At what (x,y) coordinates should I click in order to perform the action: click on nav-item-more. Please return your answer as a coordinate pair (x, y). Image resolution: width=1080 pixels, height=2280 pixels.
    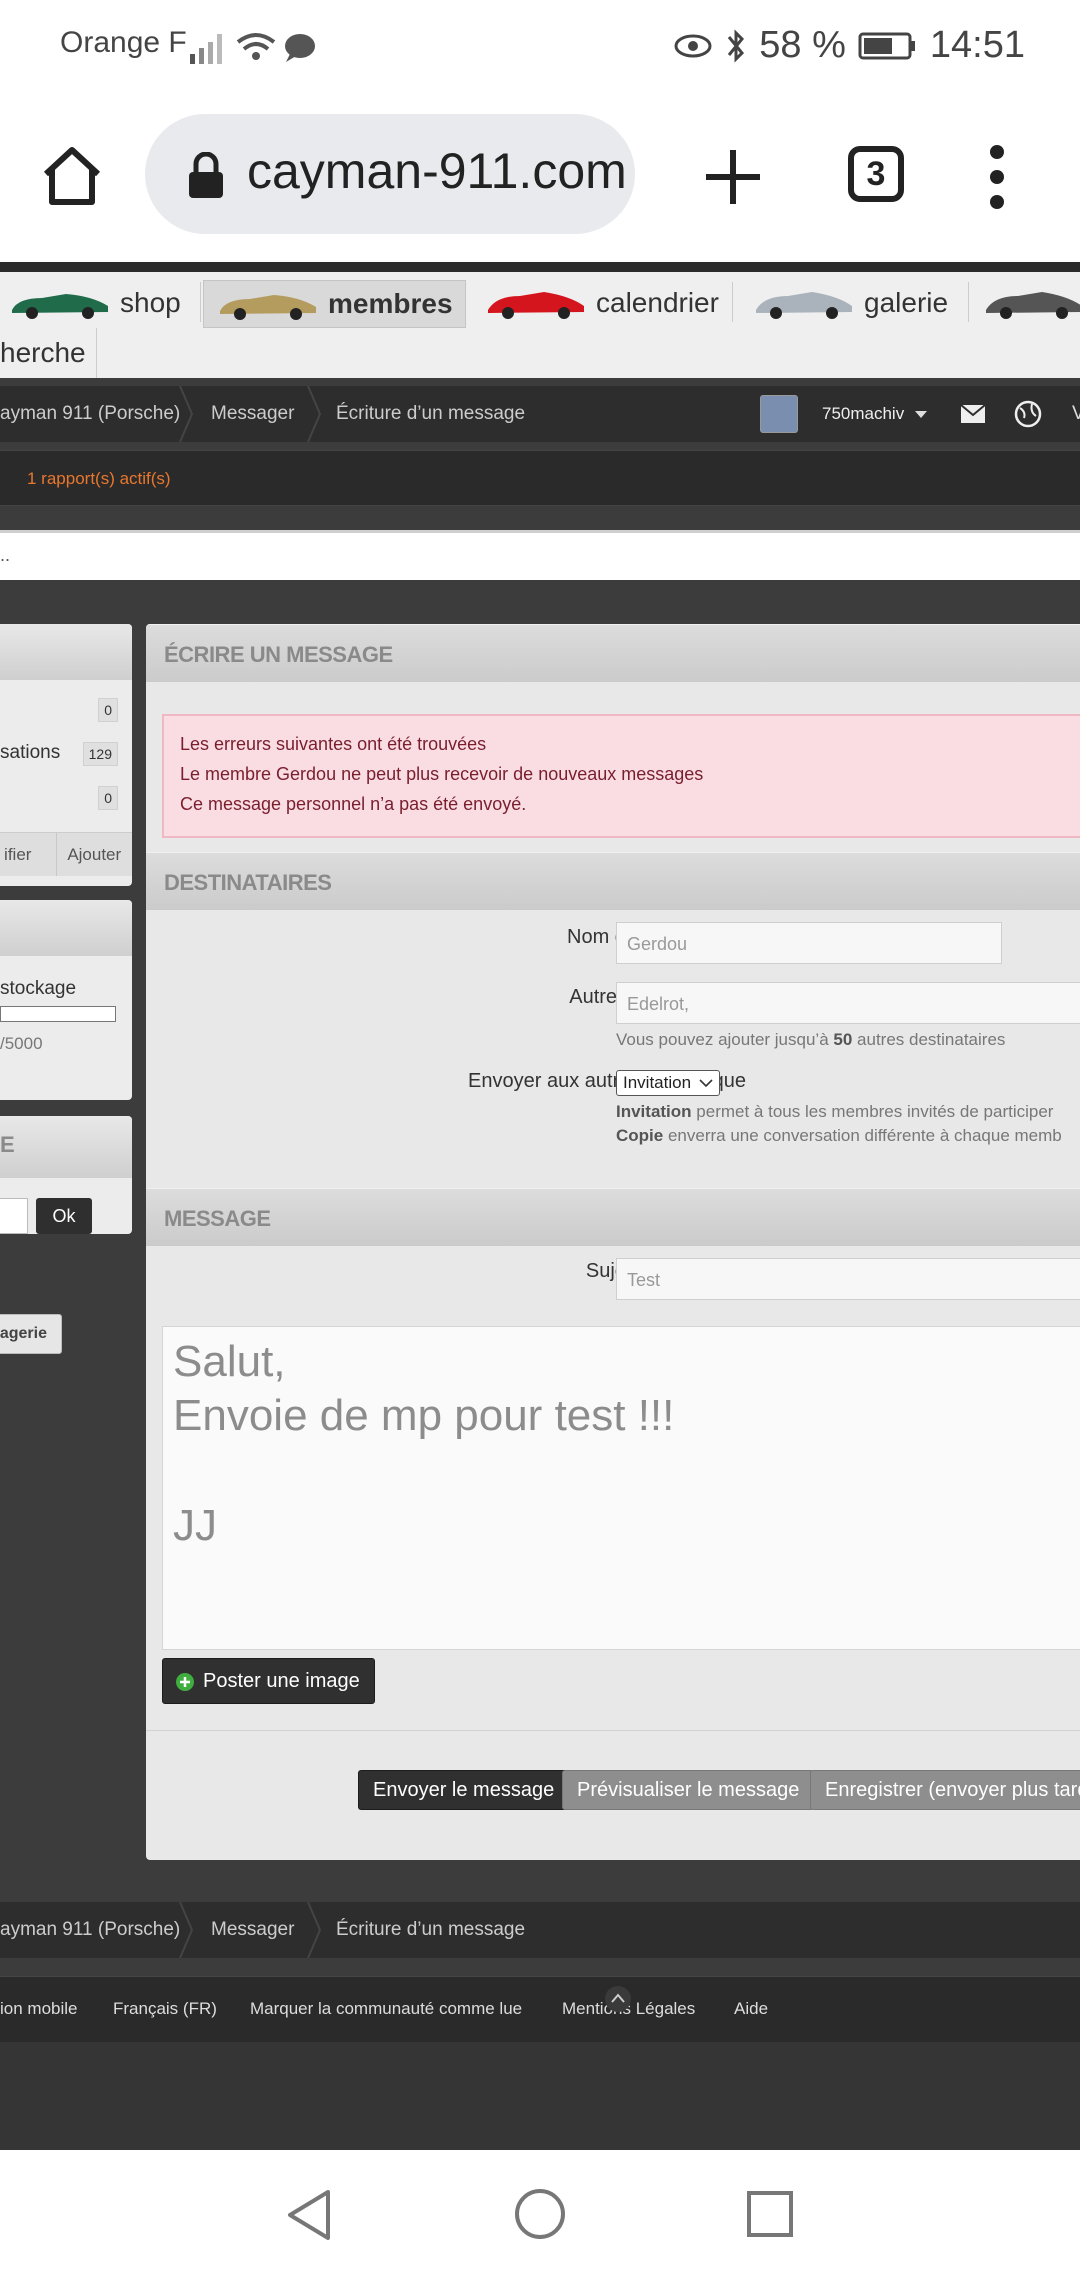
    Looking at the image, I should click on (1031, 303).